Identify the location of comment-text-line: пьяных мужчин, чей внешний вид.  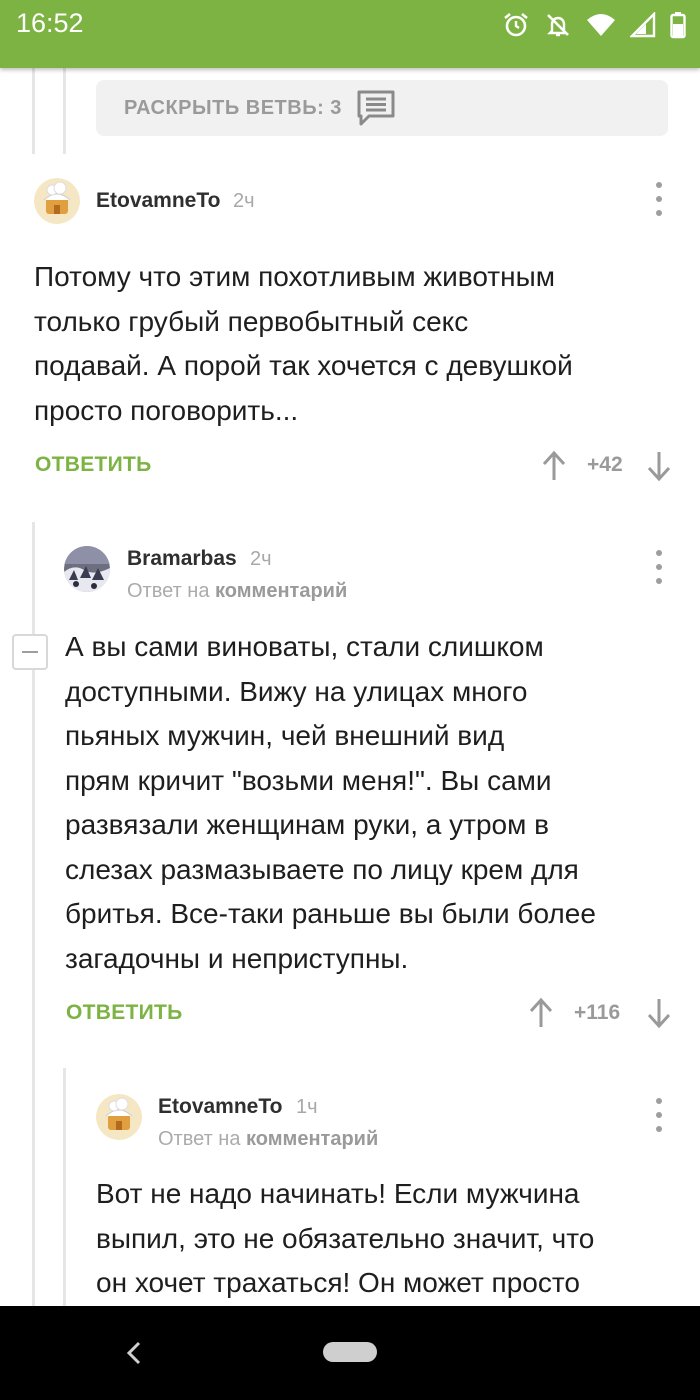
(285, 735).